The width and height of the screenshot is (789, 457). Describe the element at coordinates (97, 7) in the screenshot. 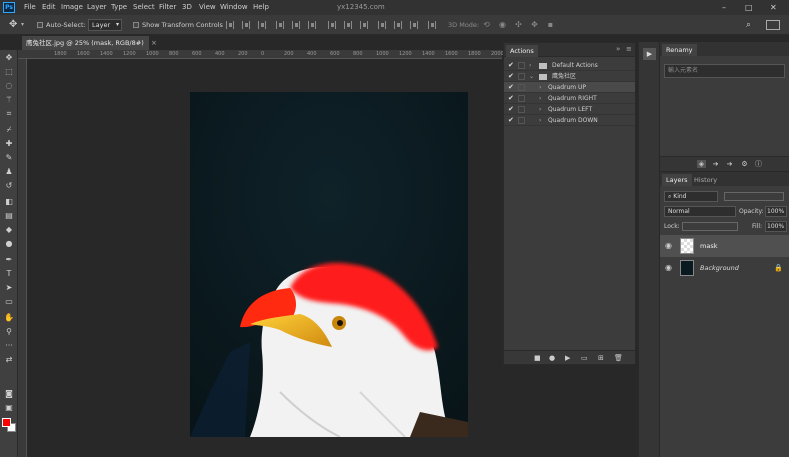

I see `menu-layer: Layer` at that location.